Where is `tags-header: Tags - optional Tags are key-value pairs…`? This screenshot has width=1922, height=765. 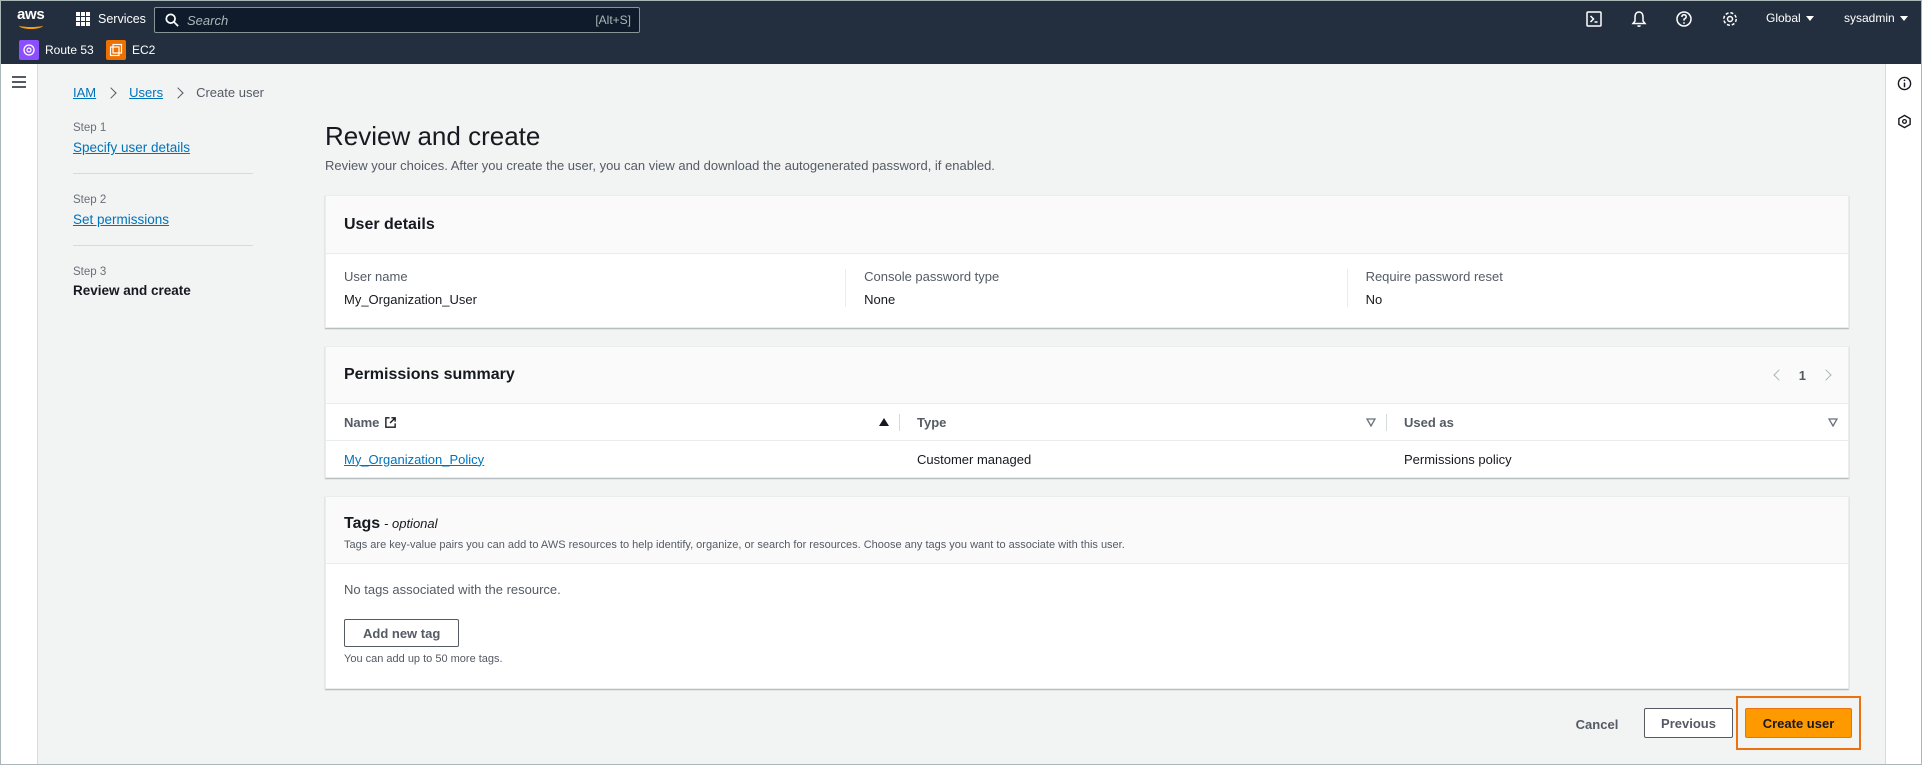 tags-header: Tags - optional Tags are key-value pairs… is located at coordinates (1087, 530).